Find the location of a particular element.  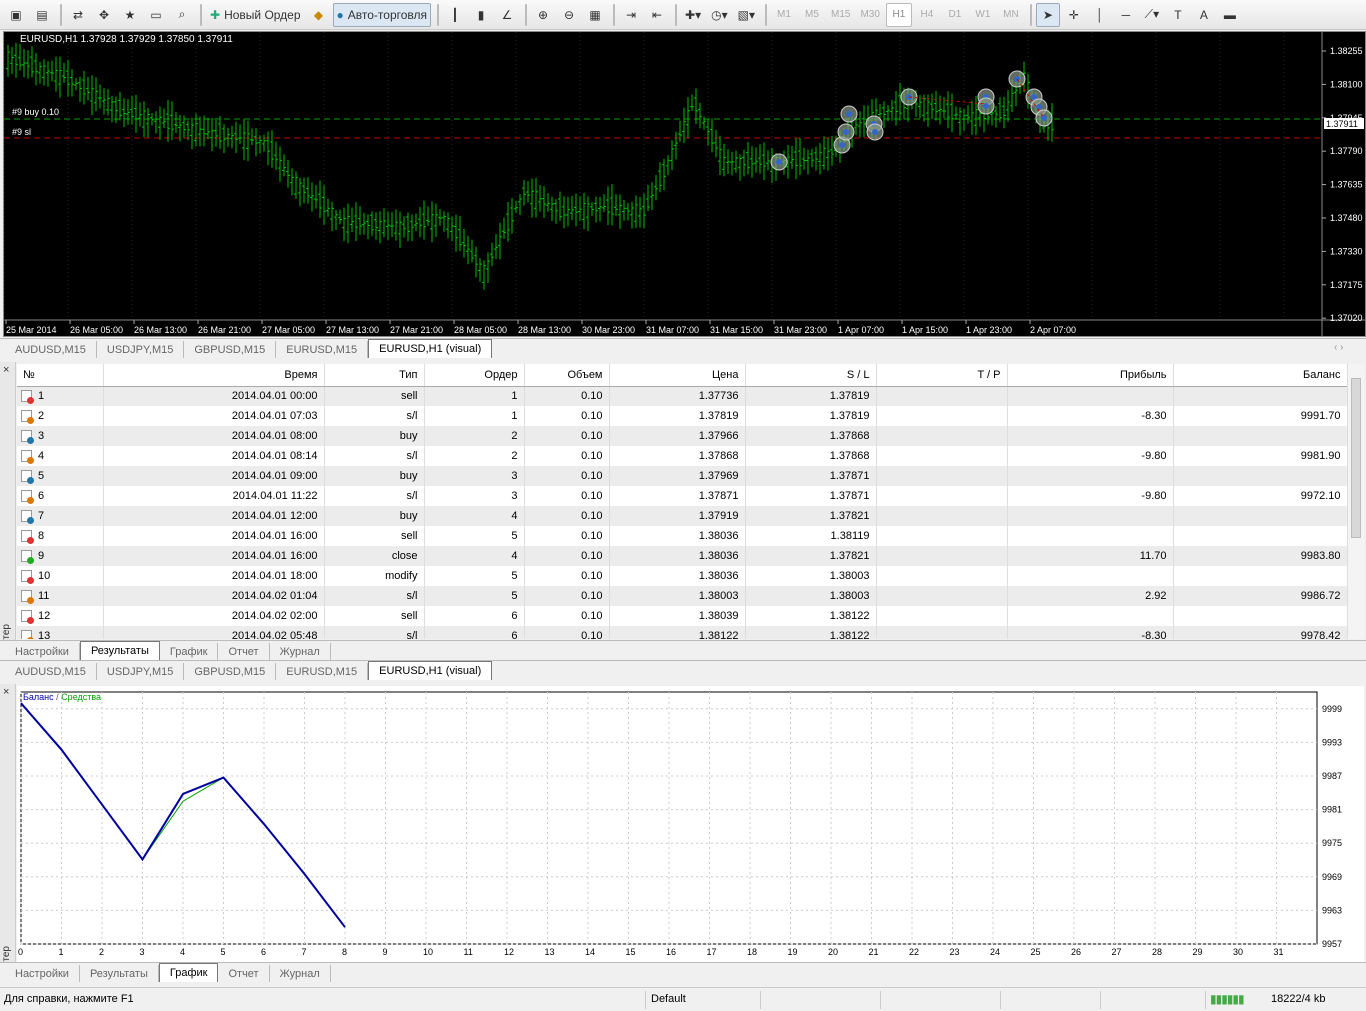

navigator-icon: ✥ is located at coordinates (104, 15).